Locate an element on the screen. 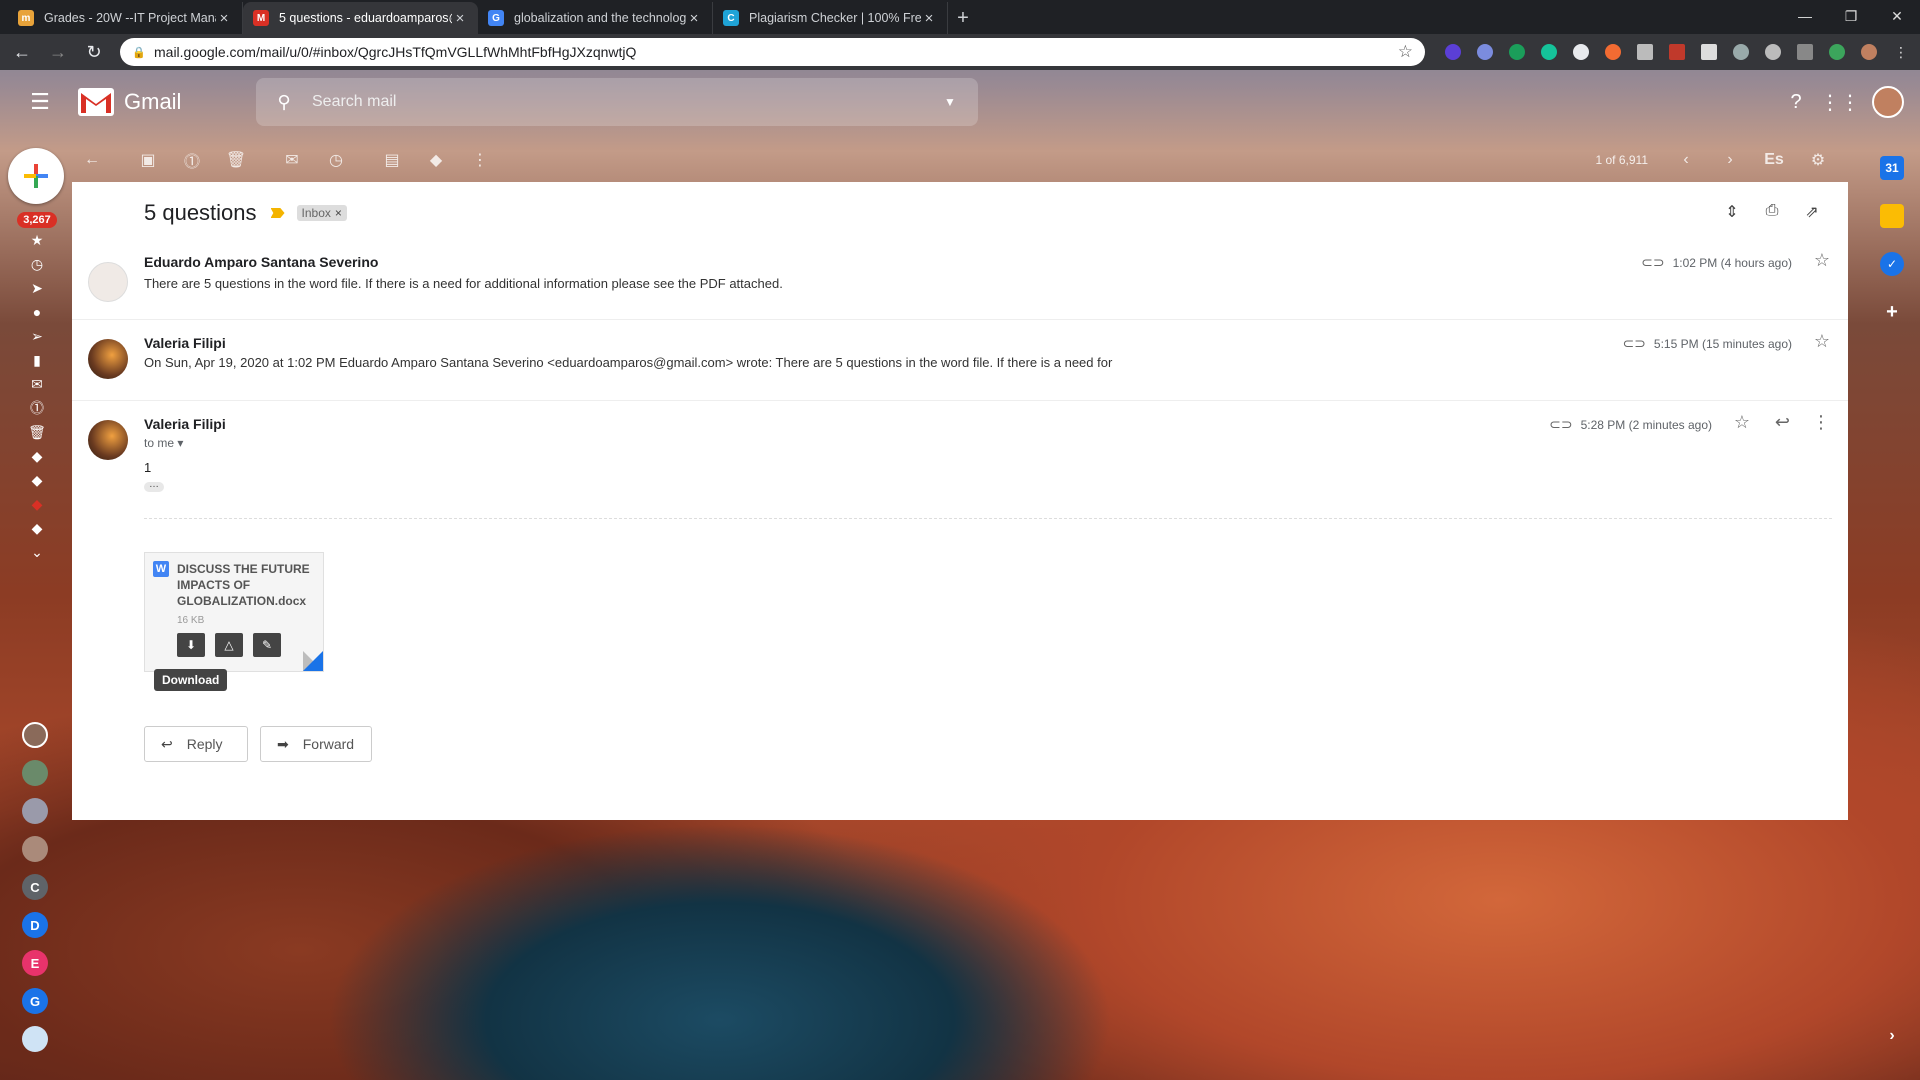 This screenshot has width=1920, height=1080. print-icon: ⎙ is located at coordinates (1772, 212).